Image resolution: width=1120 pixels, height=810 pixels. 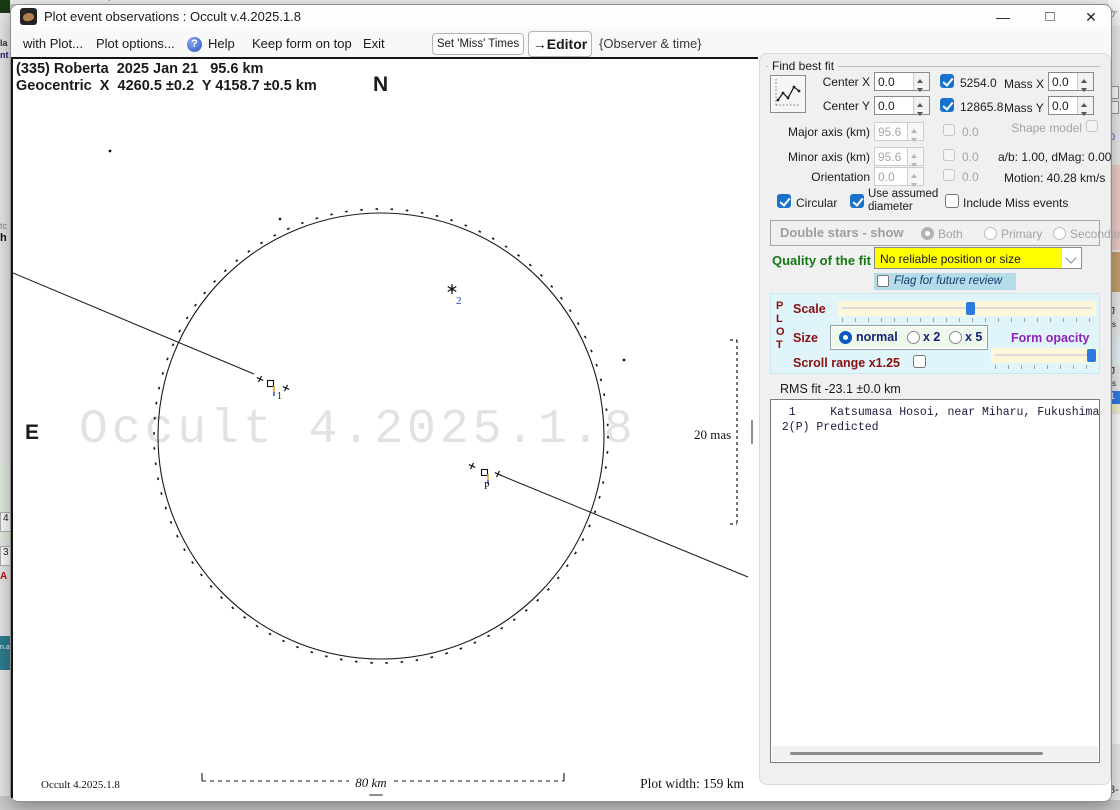 What do you see at coordinates (780, 332) in the screenshot?
I see `plot-letter-o: O` at bounding box center [780, 332].